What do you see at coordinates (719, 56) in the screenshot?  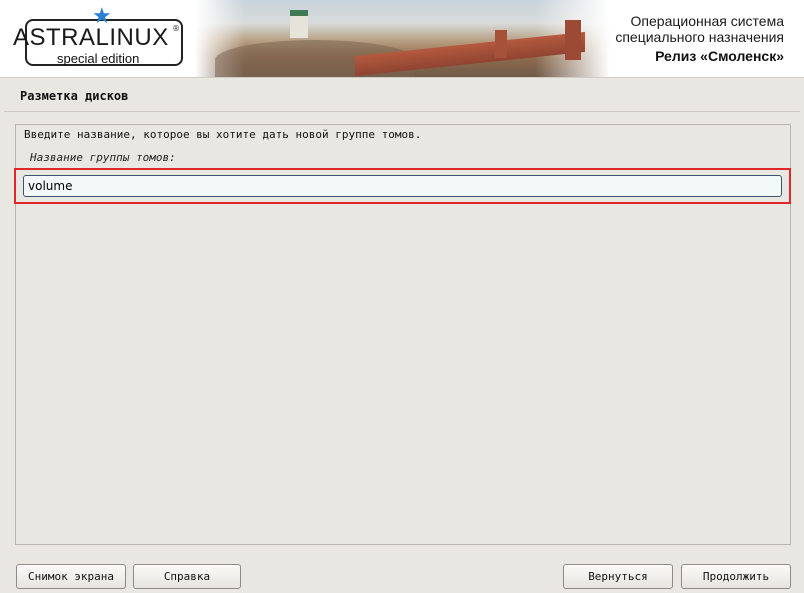 I see `release-name: Релиз «Смоленск»` at bounding box center [719, 56].